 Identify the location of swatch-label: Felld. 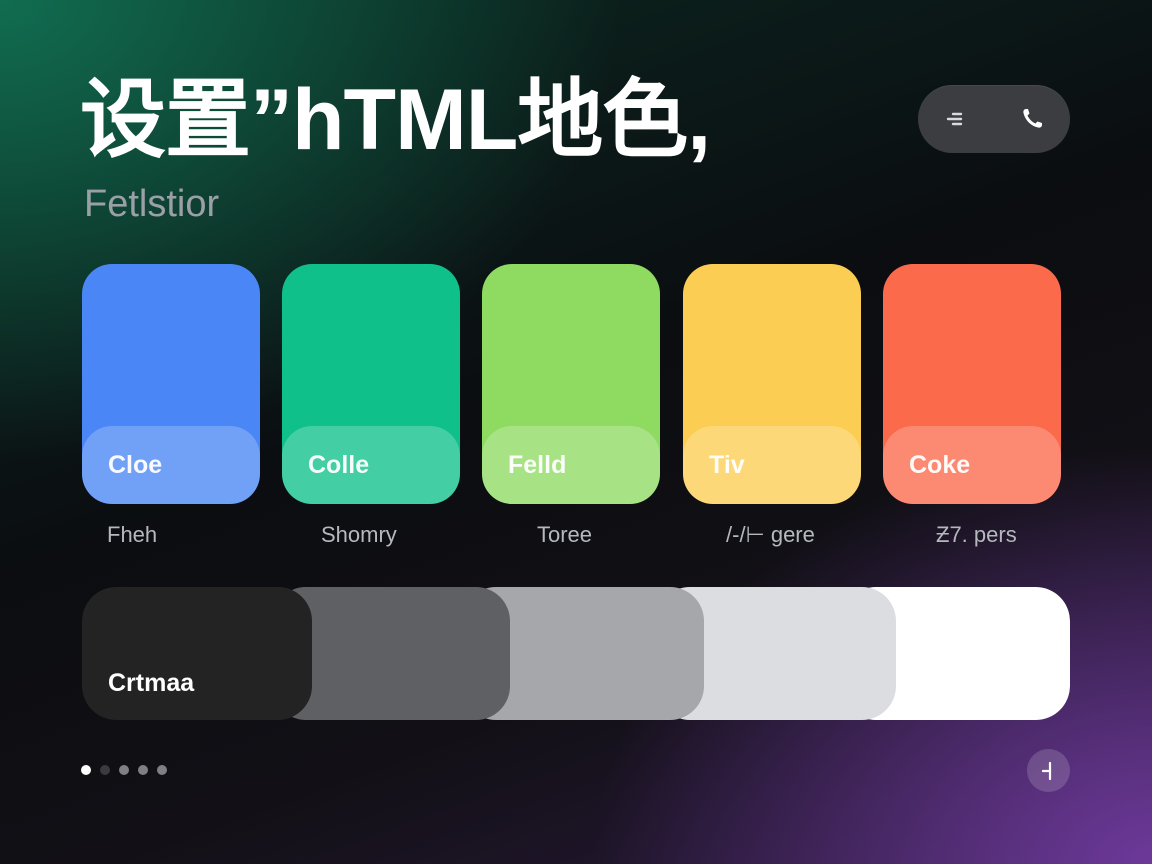
(537, 465).